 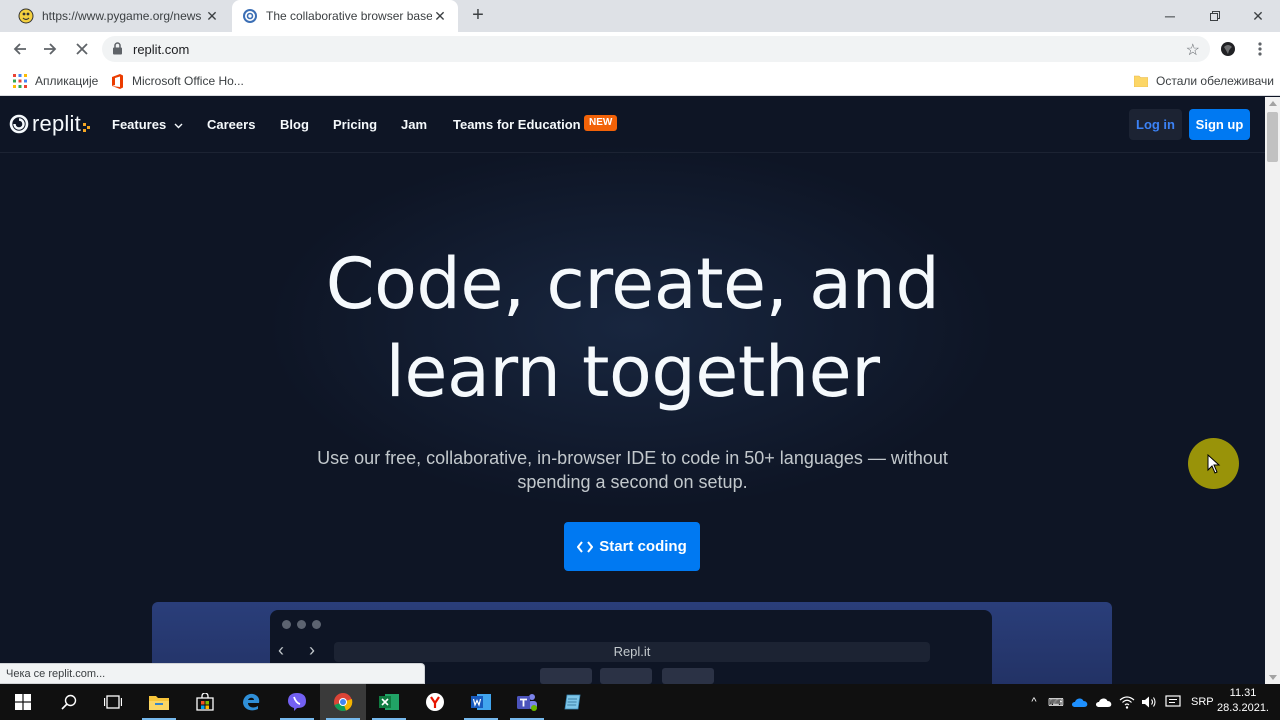 I want to click on url-text: replit.com, so click(x=161, y=49).